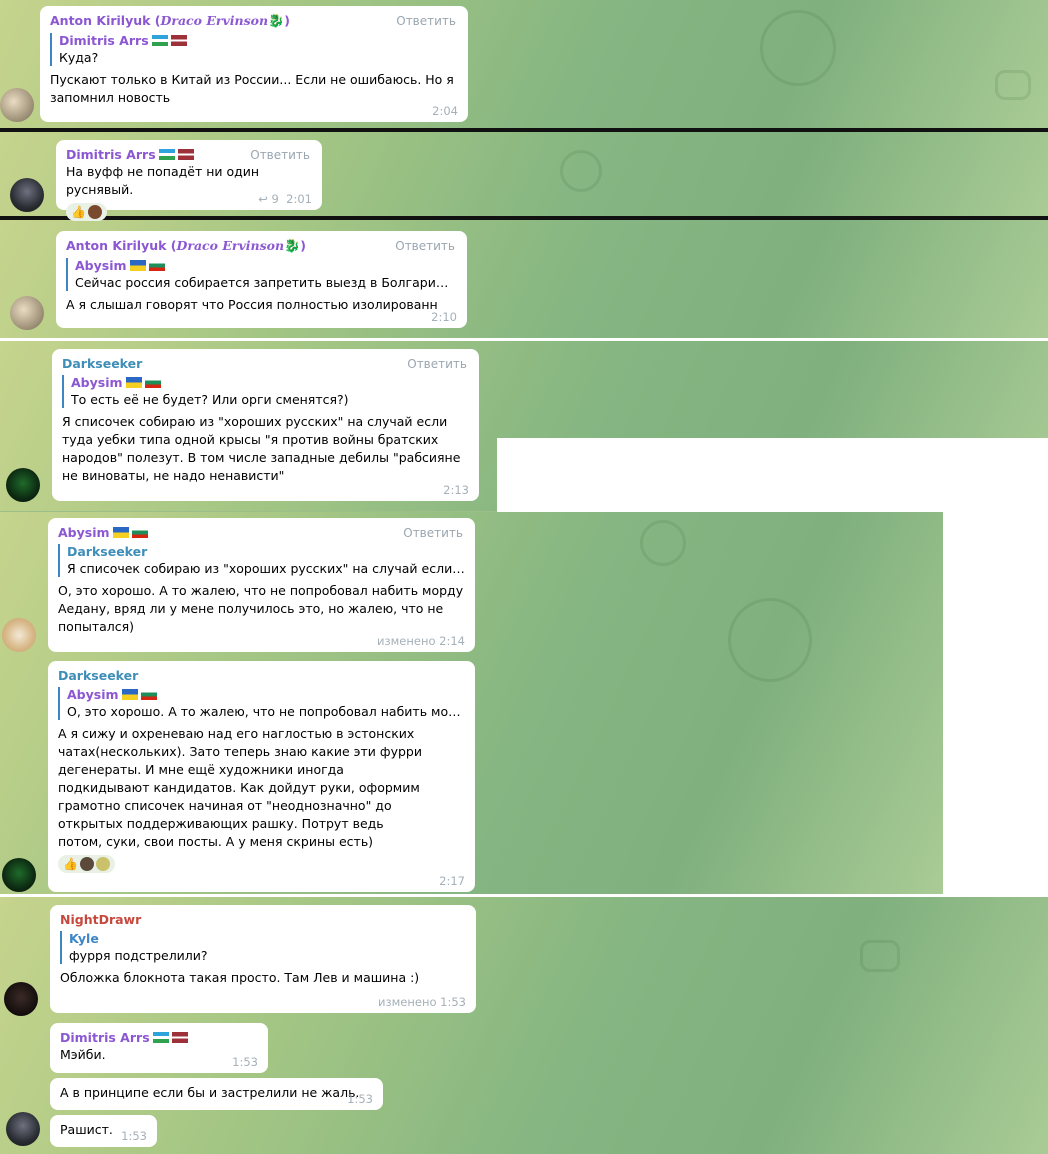 This screenshot has width=1048, height=1154. Describe the element at coordinates (254, 49) in the screenshot. I see `reply-quote: Dimitris Arrs Куда?` at that location.